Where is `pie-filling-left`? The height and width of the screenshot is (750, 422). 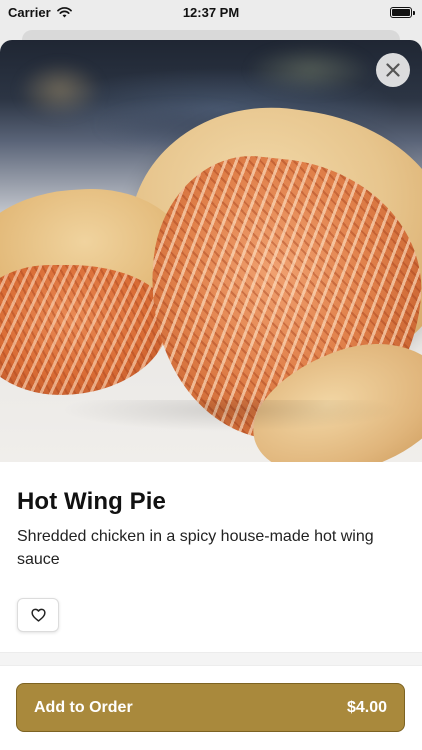 pie-filling-left is located at coordinates (85, 330).